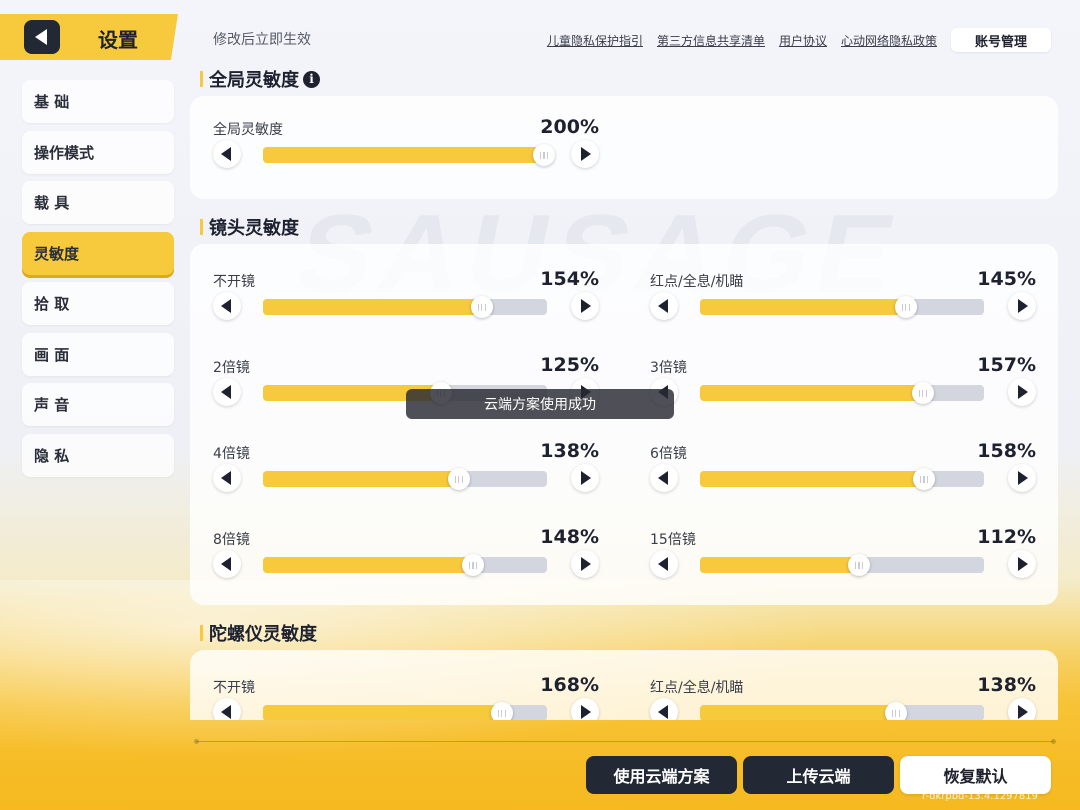 This screenshot has height=810, width=1080. I want to click on info-icon: i, so click(311, 79).